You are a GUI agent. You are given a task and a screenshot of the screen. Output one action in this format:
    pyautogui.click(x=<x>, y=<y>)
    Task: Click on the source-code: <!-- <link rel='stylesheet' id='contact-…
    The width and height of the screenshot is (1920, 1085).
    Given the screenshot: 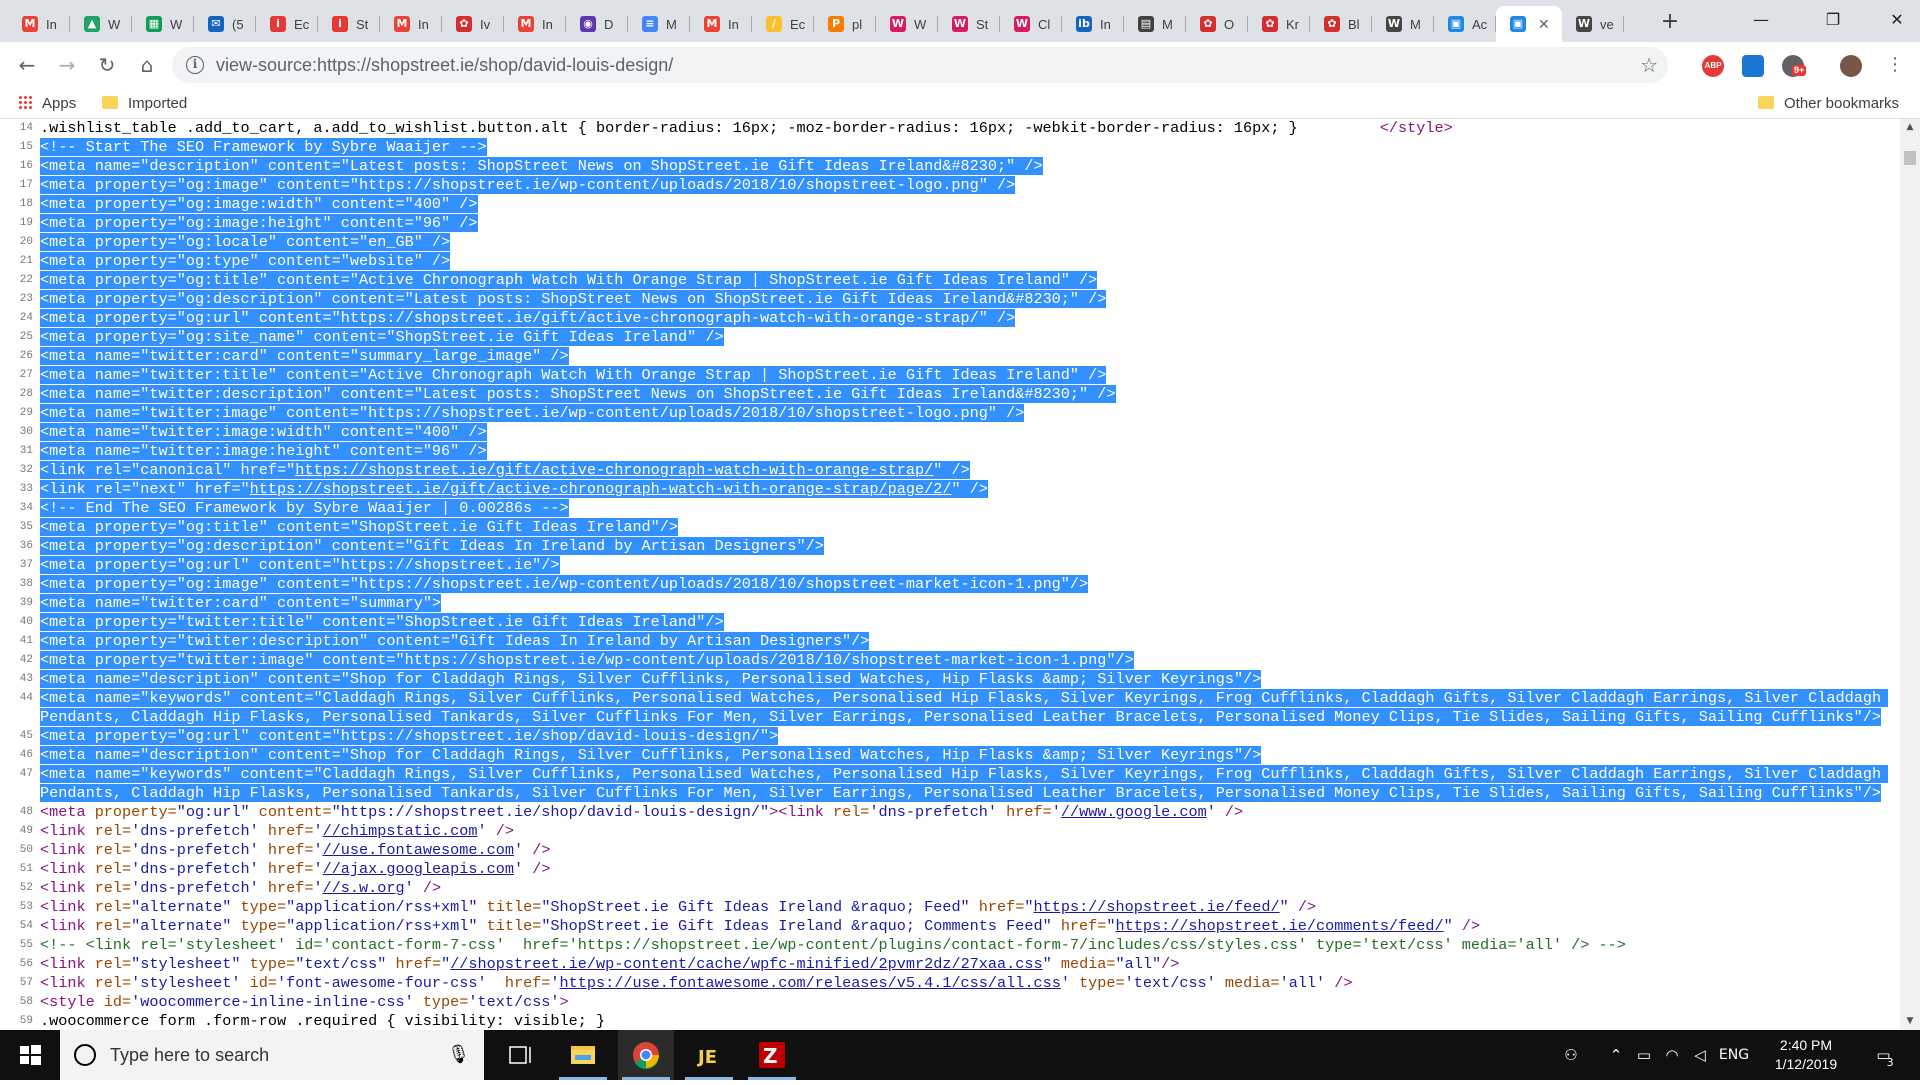 What is the action you would take?
    pyautogui.click(x=964, y=945)
    